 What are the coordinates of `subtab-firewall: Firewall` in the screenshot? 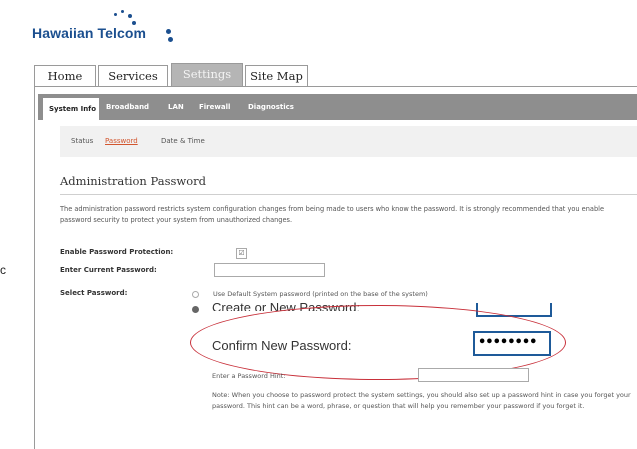 It's located at (217, 107).